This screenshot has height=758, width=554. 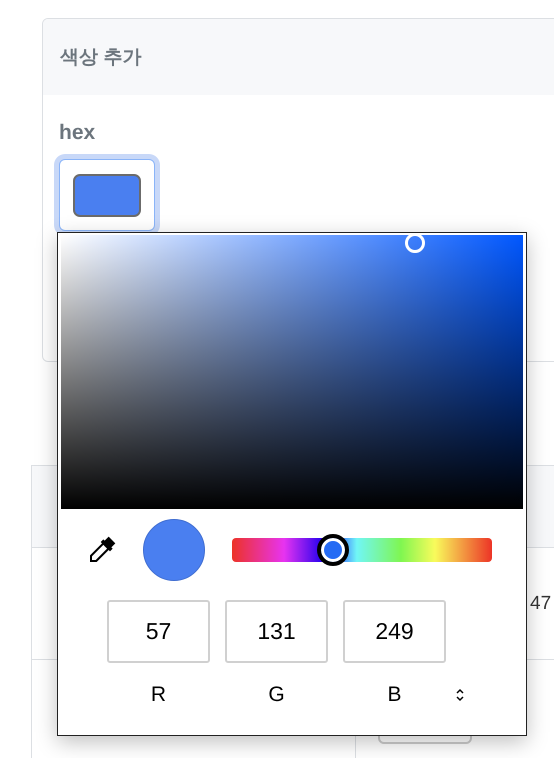 I want to click on channel-input: 131, so click(x=276, y=631).